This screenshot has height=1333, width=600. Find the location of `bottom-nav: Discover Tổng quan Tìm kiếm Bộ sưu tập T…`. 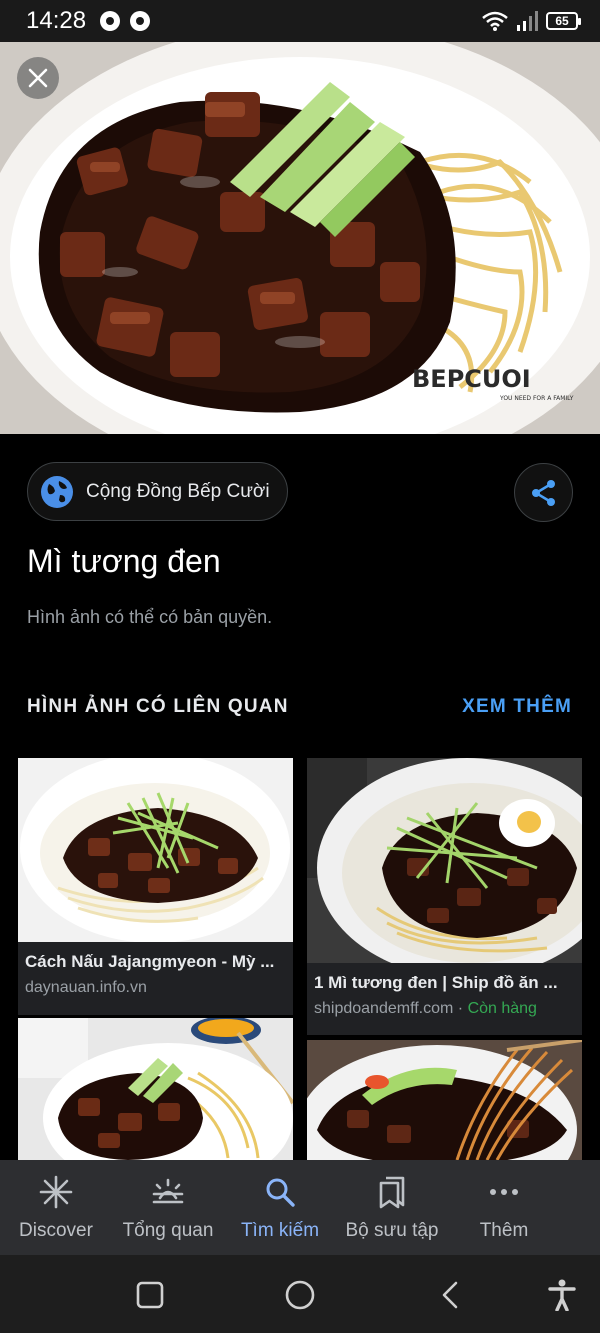

bottom-nav: Discover Tổng quan Tìm kiếm Bộ sưu tập T… is located at coordinates (300, 1207).